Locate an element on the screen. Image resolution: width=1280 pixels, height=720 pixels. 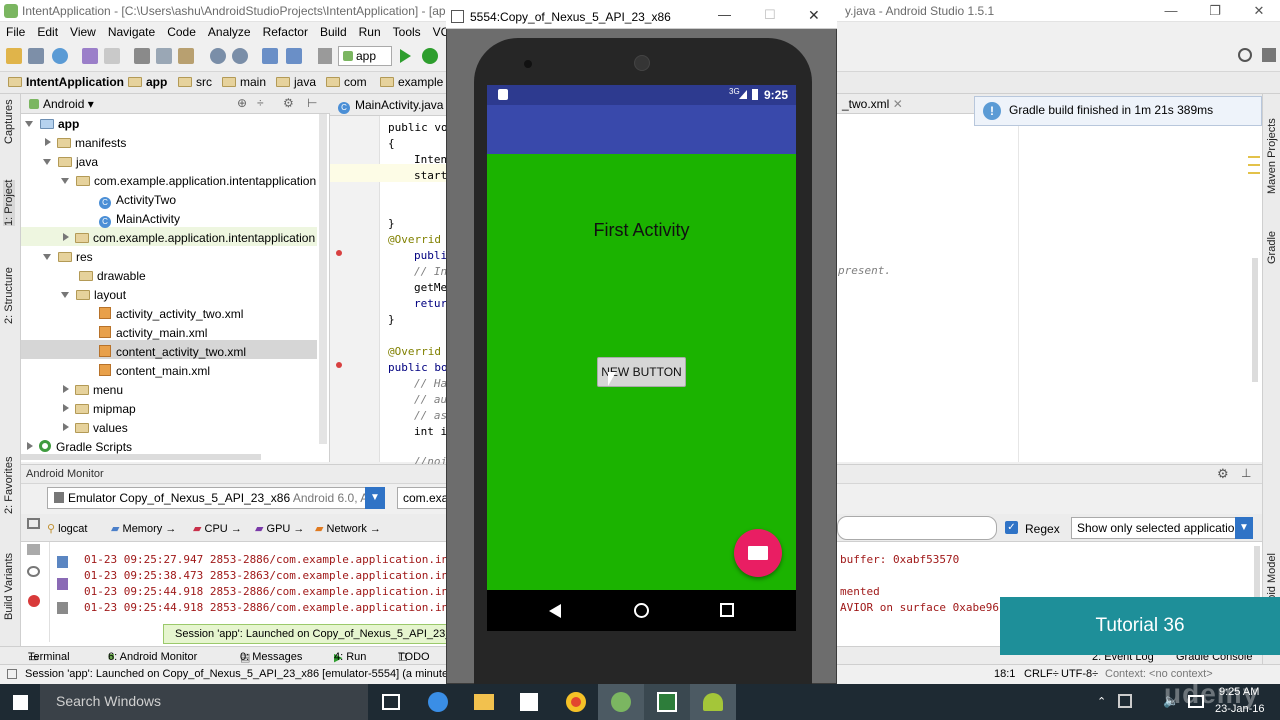
menu-view: View is located at coordinates (83, 30).